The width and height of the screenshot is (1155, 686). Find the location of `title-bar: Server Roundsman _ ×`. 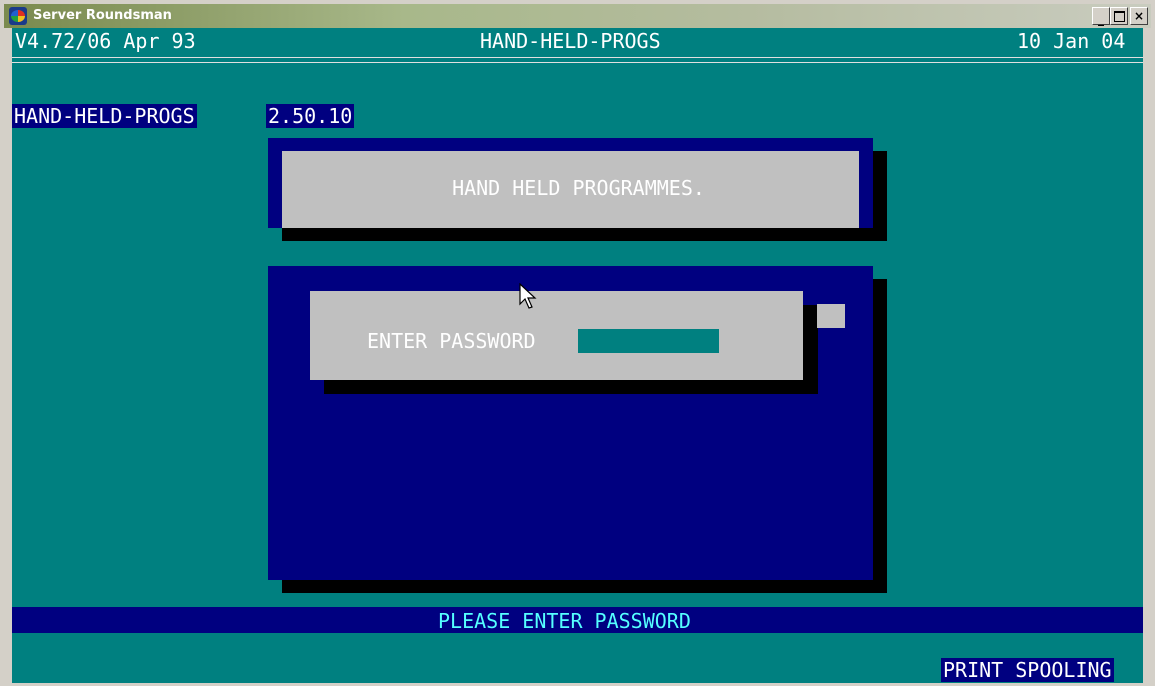

title-bar: Server Roundsman _ × is located at coordinates (577, 16).